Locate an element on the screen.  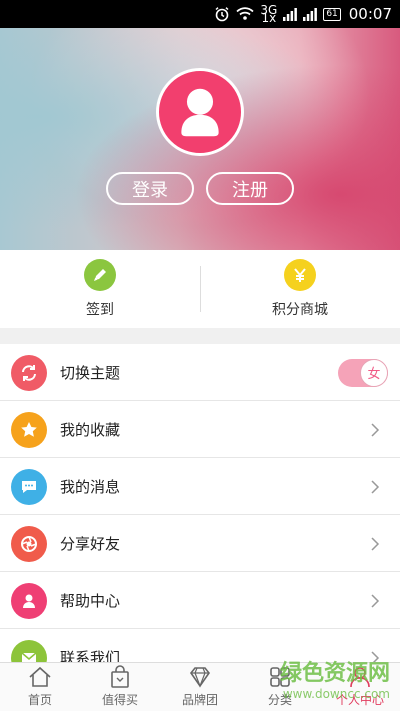
tab-label: 值得买 is located at coordinates (119, 700).